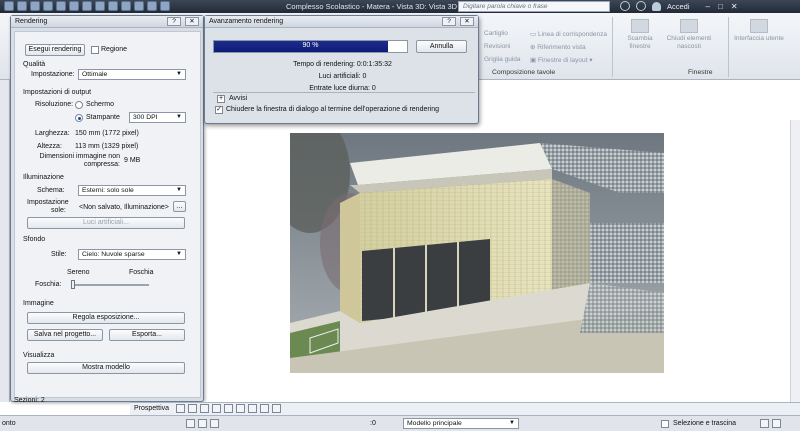 The image size is (800, 431). I want to click on switch-windows-icon, so click(165, 6).